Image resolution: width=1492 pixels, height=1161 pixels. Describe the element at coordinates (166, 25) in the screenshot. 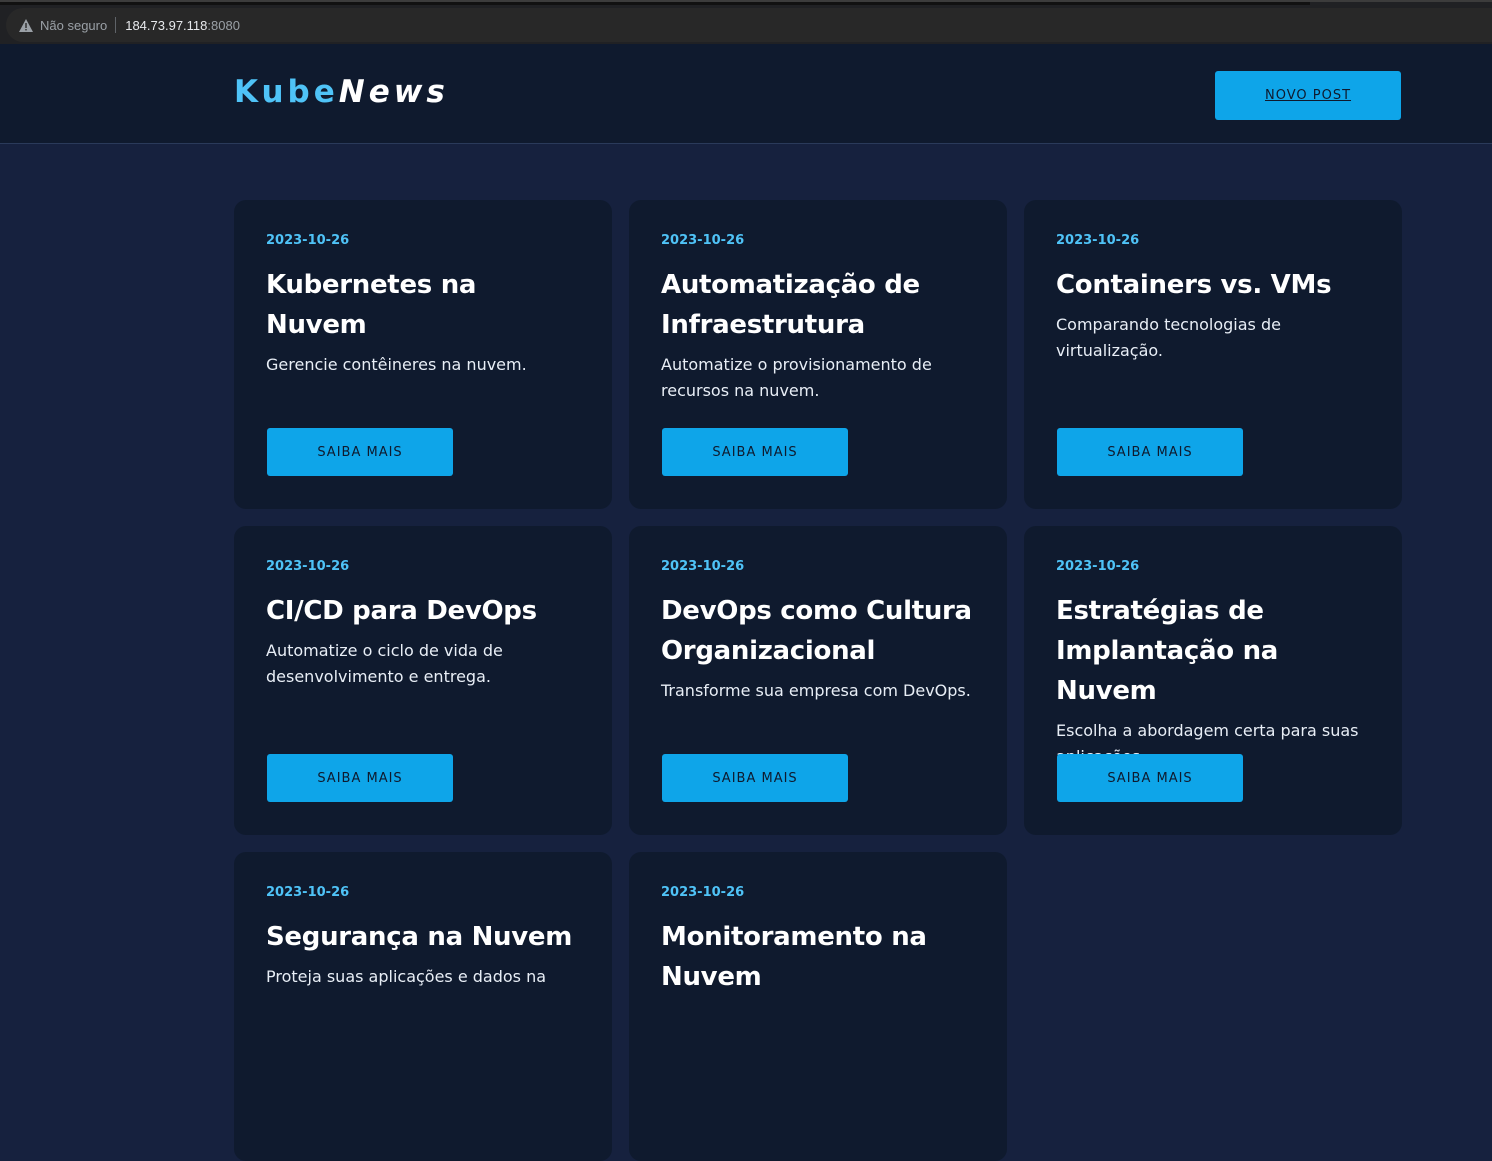

I see `url-host: 184.73.97.118` at that location.